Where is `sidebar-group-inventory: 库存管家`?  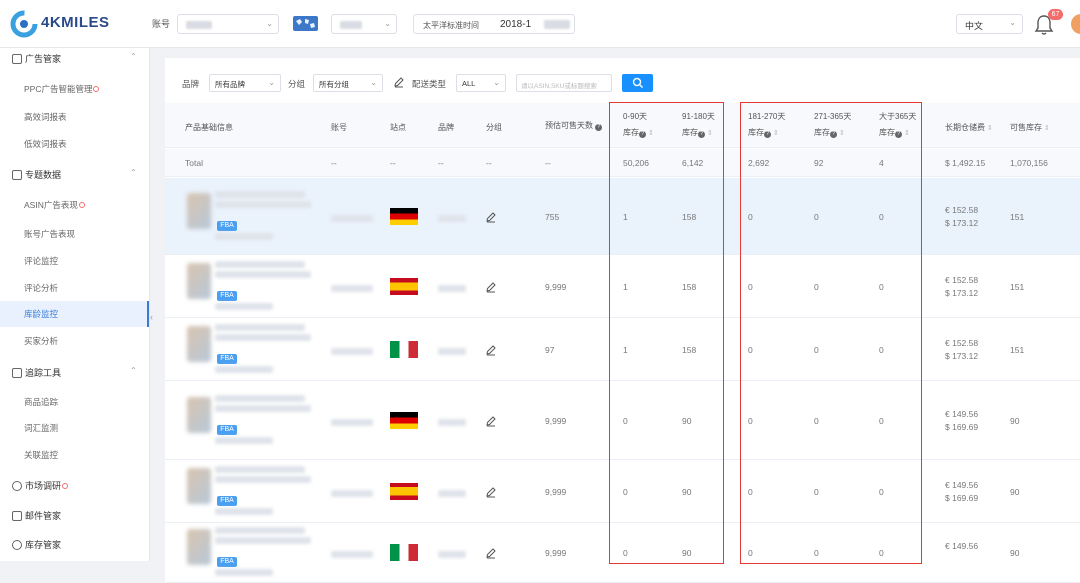 sidebar-group-inventory: 库存管家 is located at coordinates (36, 544).